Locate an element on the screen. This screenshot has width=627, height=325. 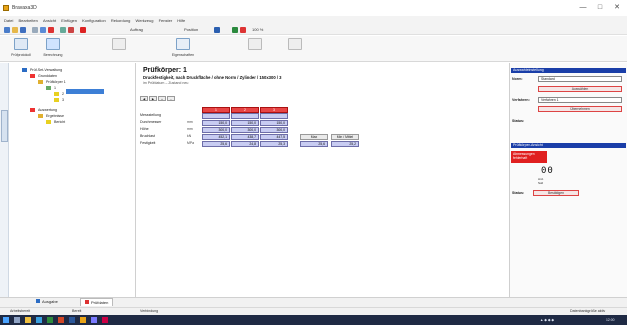
record-icon is located at coordinates (83, 30).